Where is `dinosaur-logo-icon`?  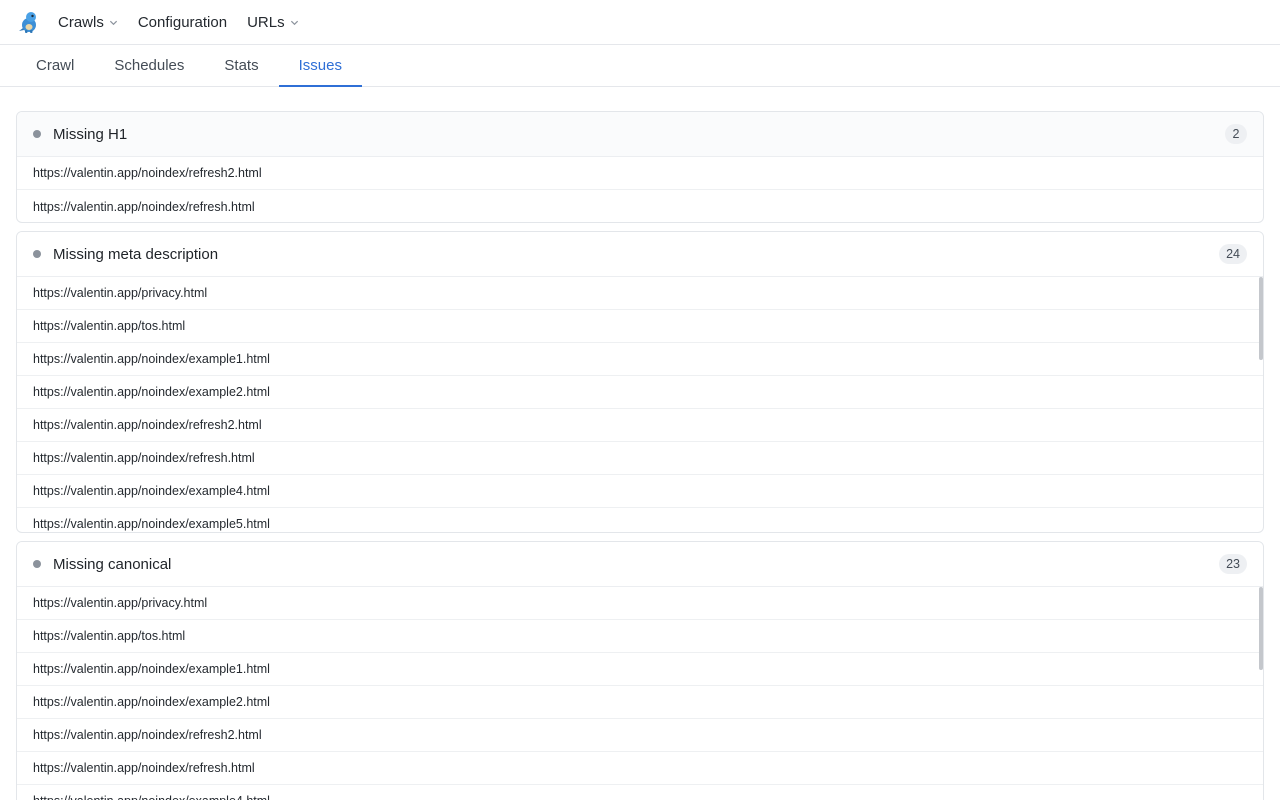 dinosaur-logo-icon is located at coordinates (28, 22).